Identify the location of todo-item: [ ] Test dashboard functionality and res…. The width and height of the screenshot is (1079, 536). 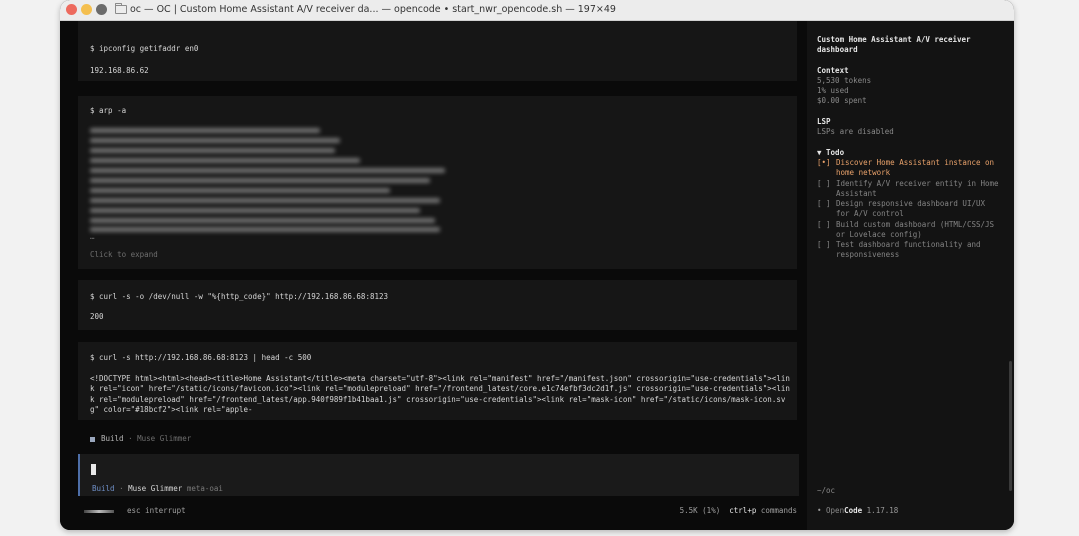
(909, 250).